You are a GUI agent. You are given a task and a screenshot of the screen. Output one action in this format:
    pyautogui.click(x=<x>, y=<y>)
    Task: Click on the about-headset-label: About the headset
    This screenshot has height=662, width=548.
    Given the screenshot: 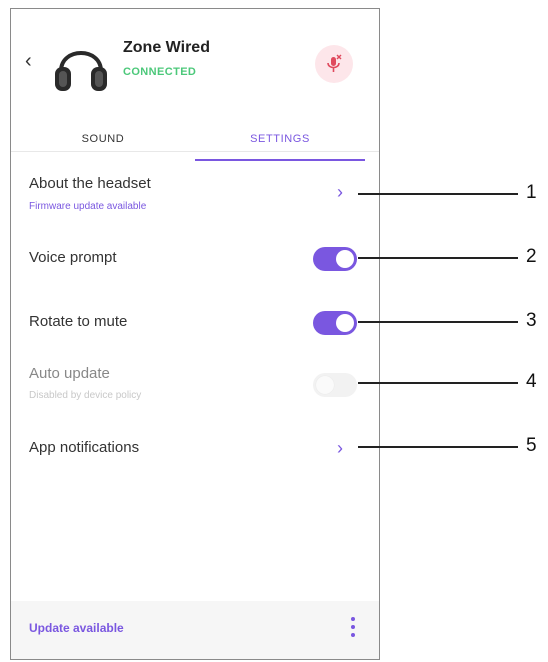 What is the action you would take?
    pyautogui.click(x=90, y=183)
    